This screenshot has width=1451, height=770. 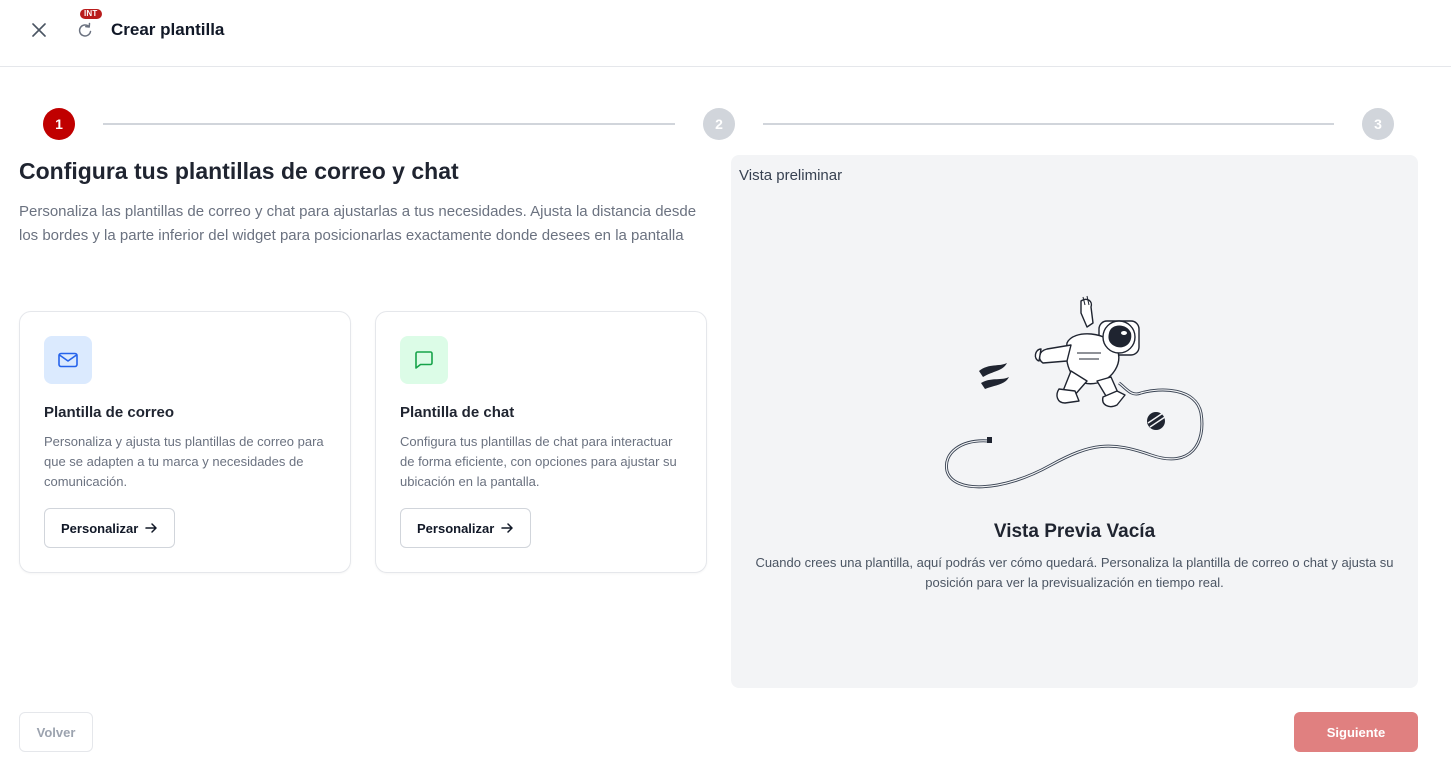 I want to click on step-1: 1, so click(x=59, y=124).